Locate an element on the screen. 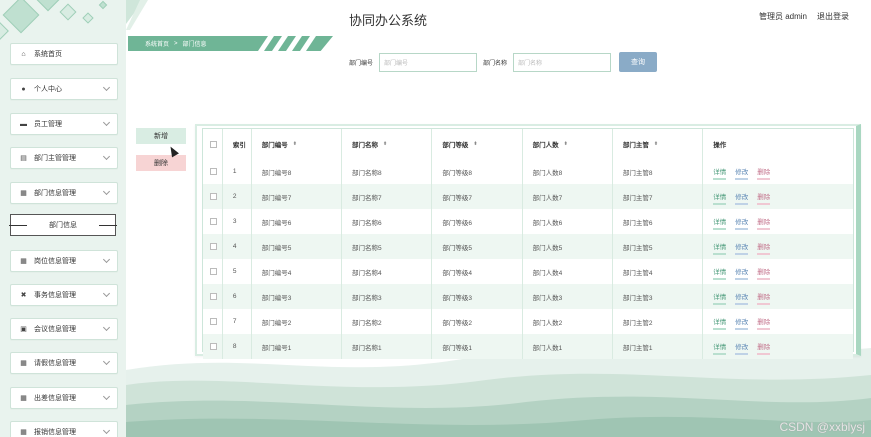  row-cell: 部门编号4 is located at coordinates (297, 271).